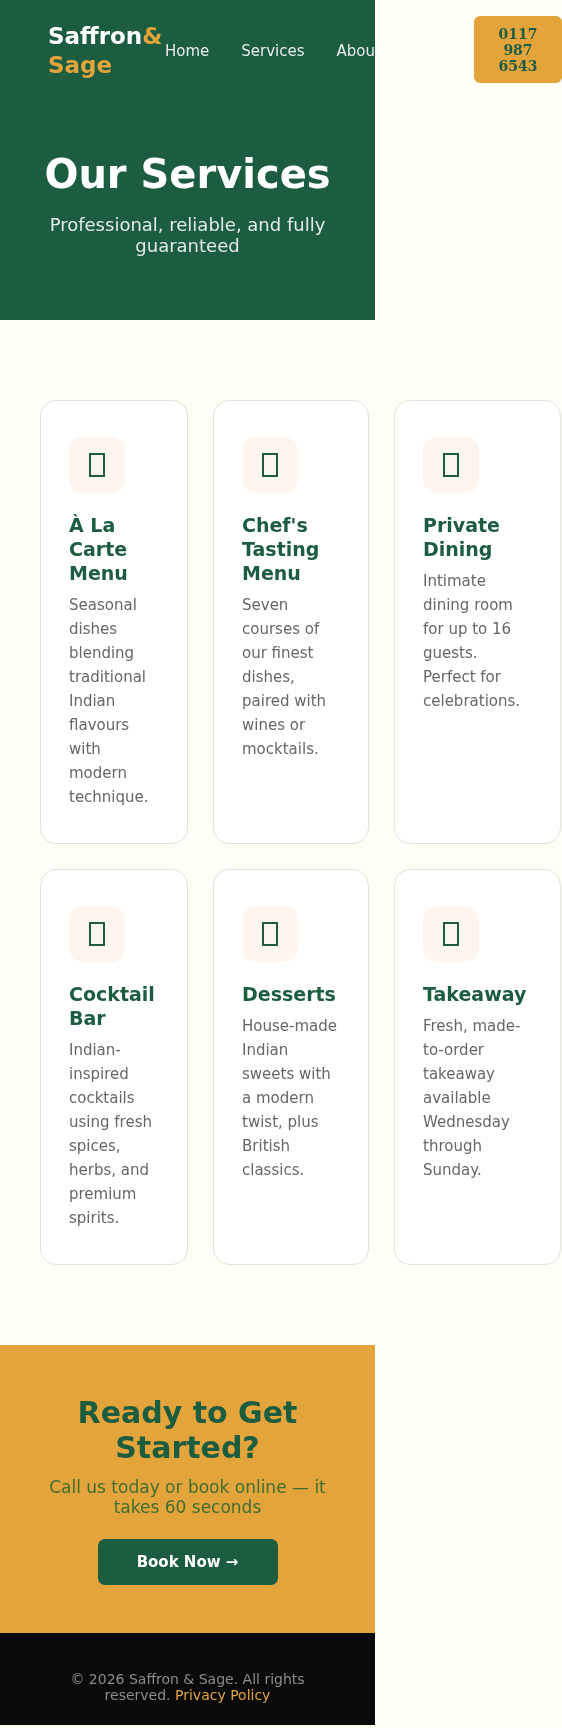  What do you see at coordinates (223, 1695) in the screenshot?
I see `privacy-link: Privacy Policy` at bounding box center [223, 1695].